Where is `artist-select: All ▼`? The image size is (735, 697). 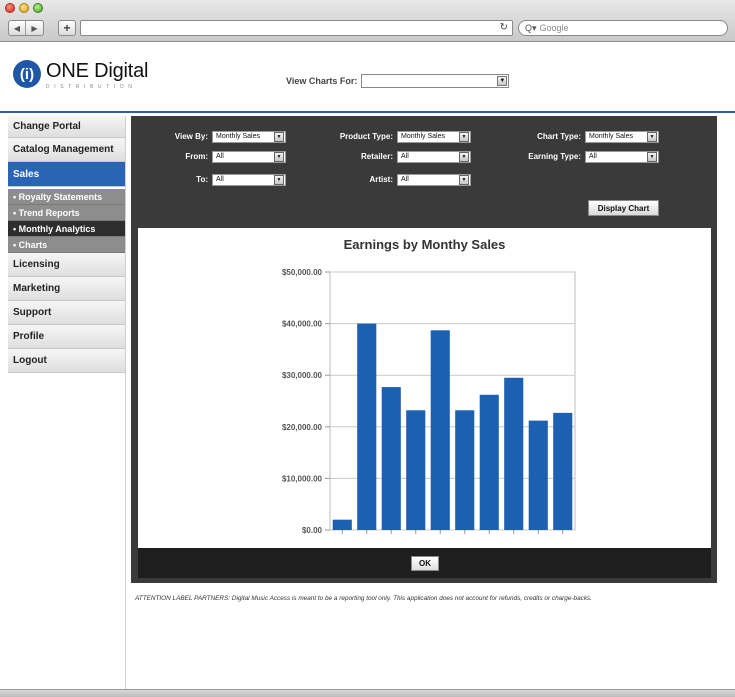 artist-select: All ▼ is located at coordinates (434, 179).